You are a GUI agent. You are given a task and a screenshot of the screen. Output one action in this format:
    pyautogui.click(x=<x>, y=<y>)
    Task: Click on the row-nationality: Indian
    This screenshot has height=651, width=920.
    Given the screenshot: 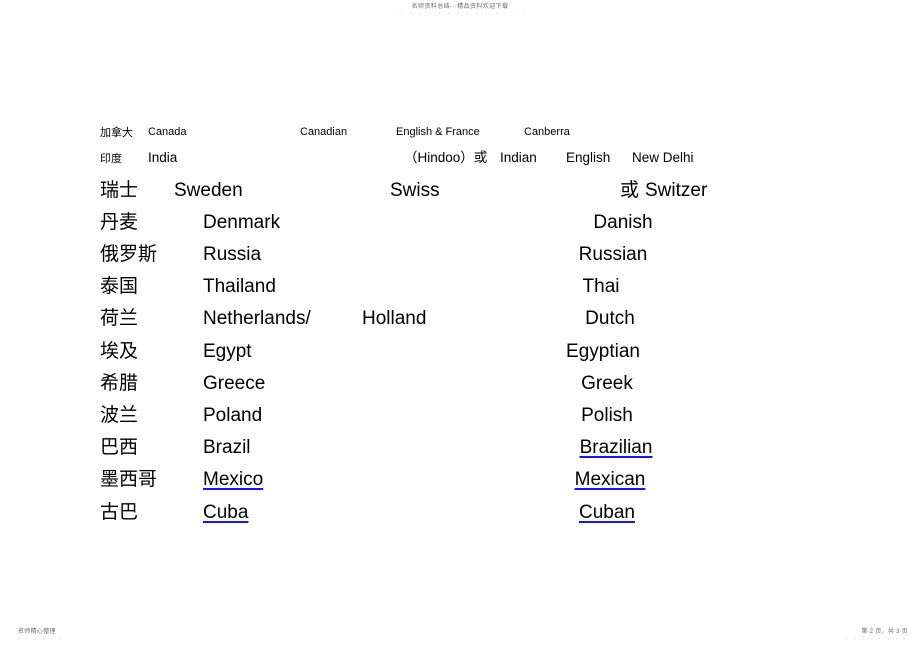 What is the action you would take?
    pyautogui.click(x=518, y=157)
    